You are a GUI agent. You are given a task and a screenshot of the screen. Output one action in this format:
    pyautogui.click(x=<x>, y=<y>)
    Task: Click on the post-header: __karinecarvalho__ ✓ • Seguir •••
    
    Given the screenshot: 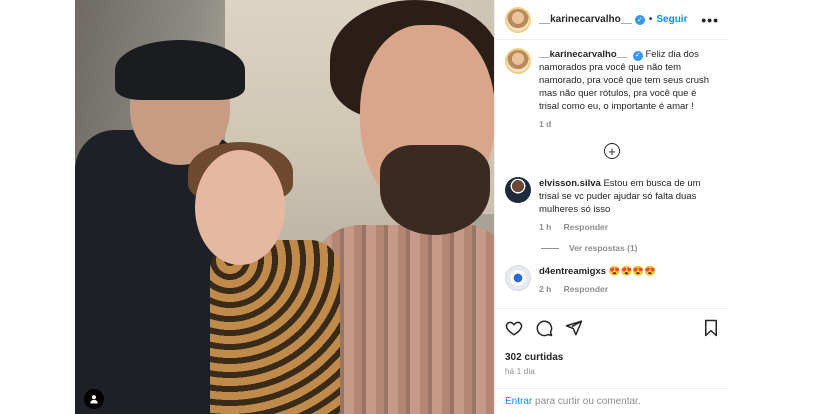 What is the action you would take?
    pyautogui.click(x=612, y=20)
    